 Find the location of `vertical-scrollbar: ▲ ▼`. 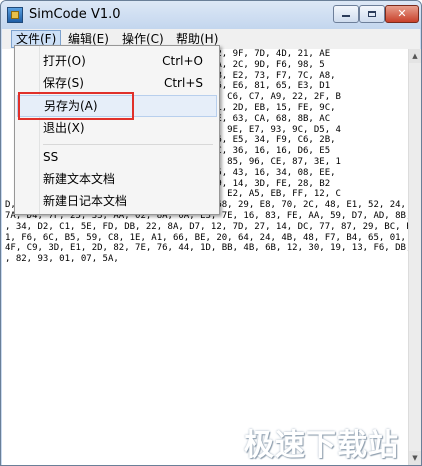

vertical-scrollbar: ▲ ▼ is located at coordinates (414, 257).